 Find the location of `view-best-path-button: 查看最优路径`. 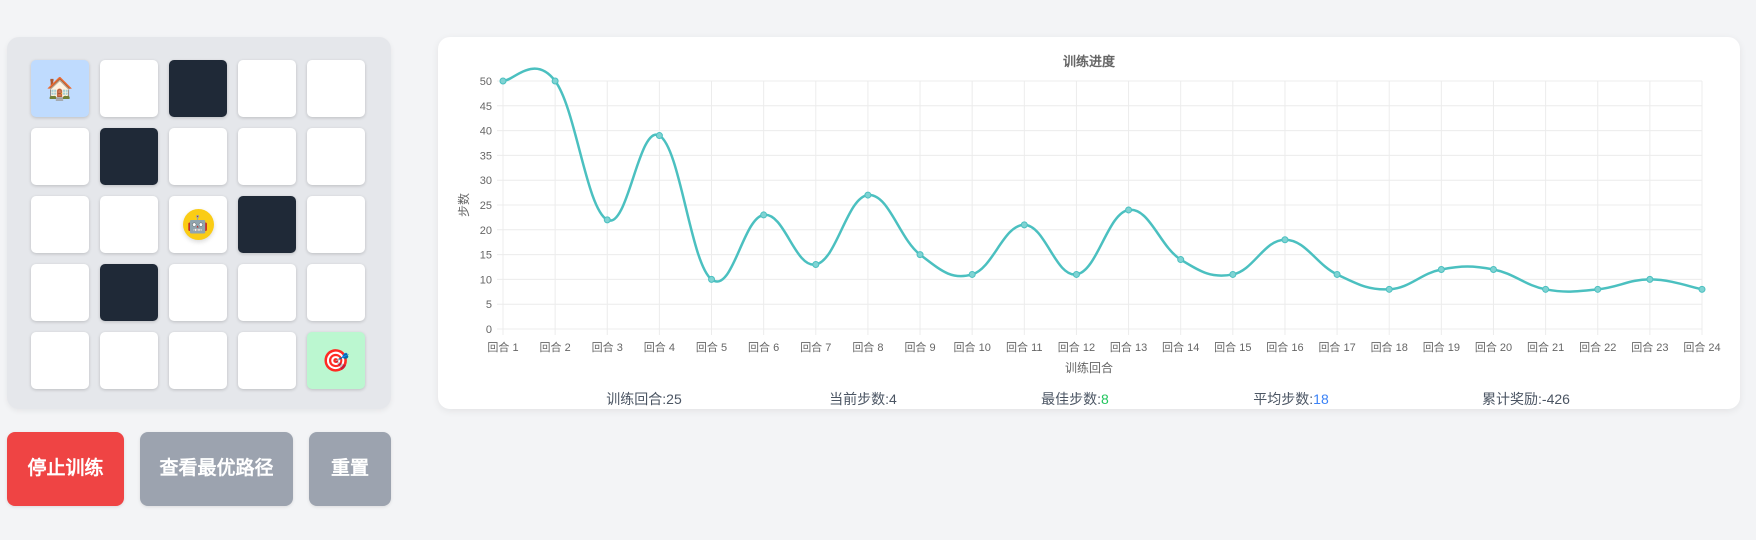

view-best-path-button: 查看最优路径 is located at coordinates (216, 469).